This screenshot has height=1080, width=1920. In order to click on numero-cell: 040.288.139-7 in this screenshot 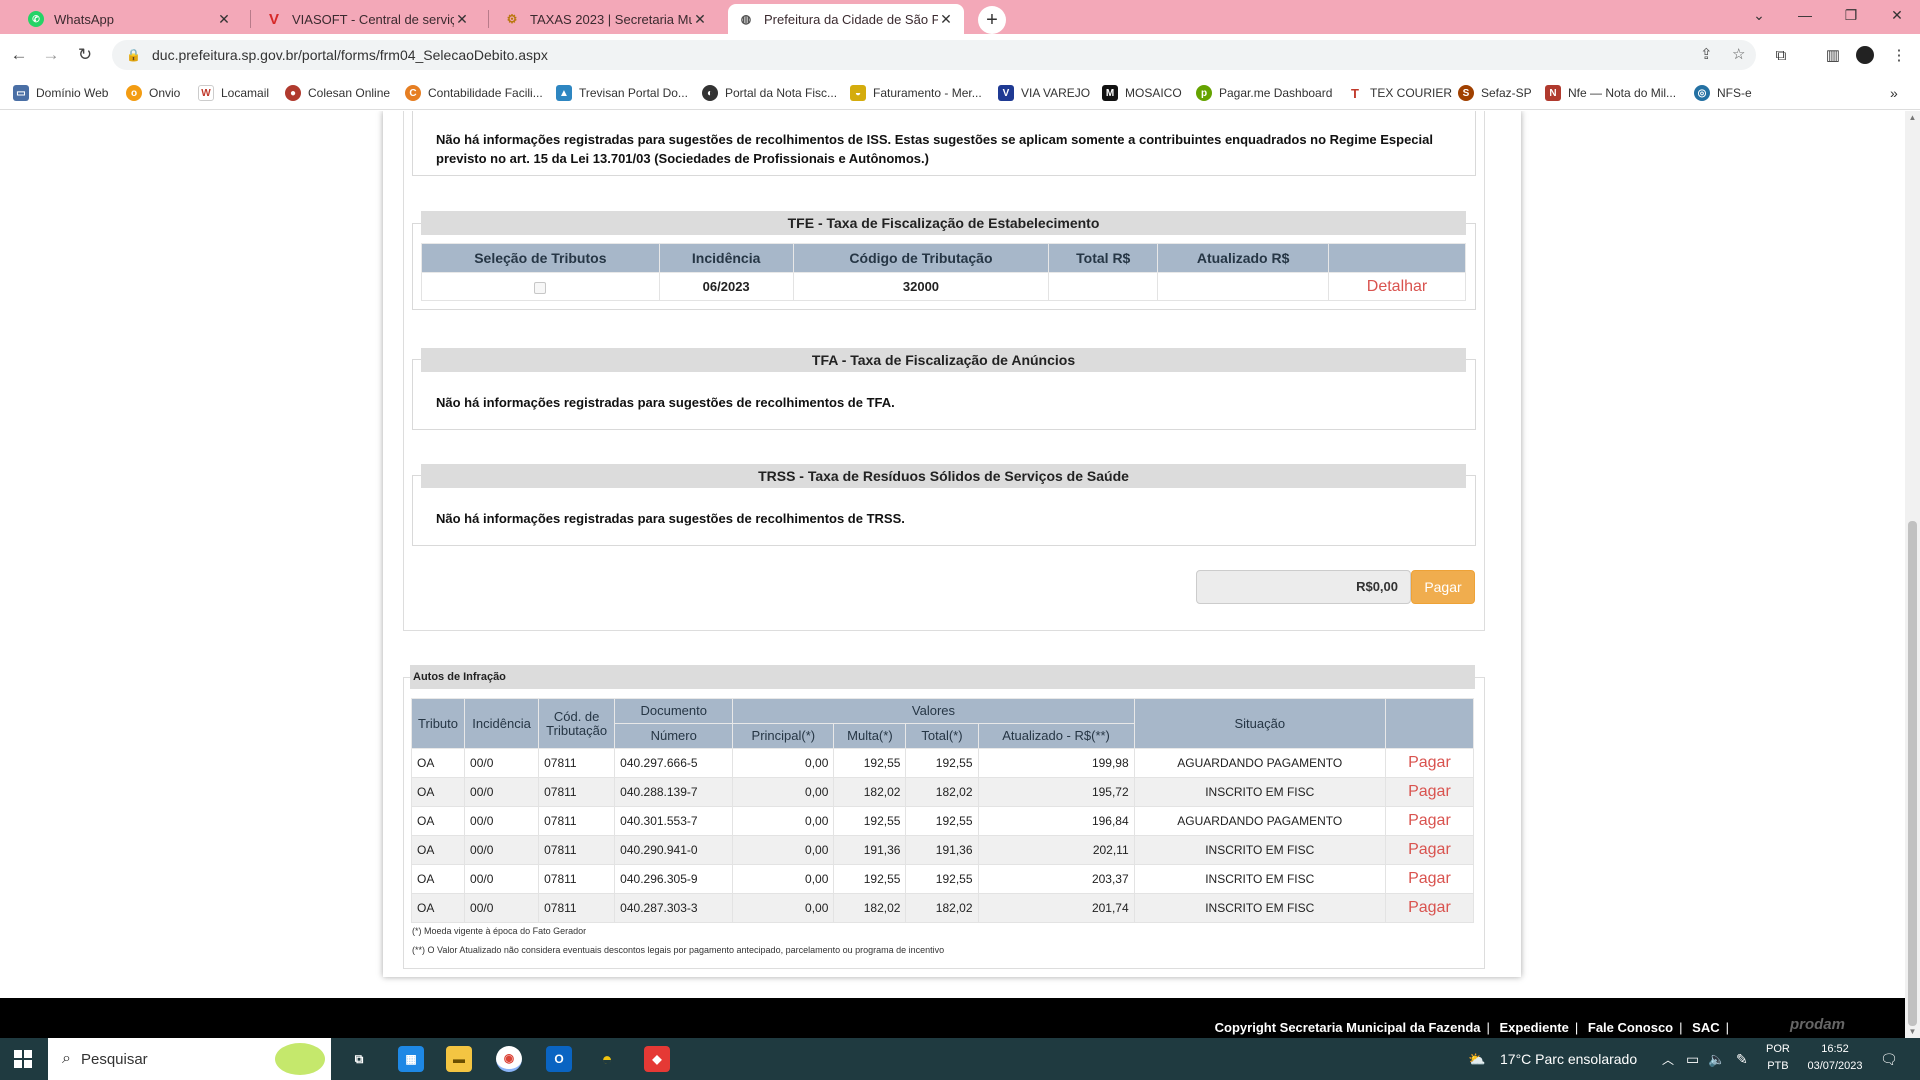, I will do `click(674, 792)`.